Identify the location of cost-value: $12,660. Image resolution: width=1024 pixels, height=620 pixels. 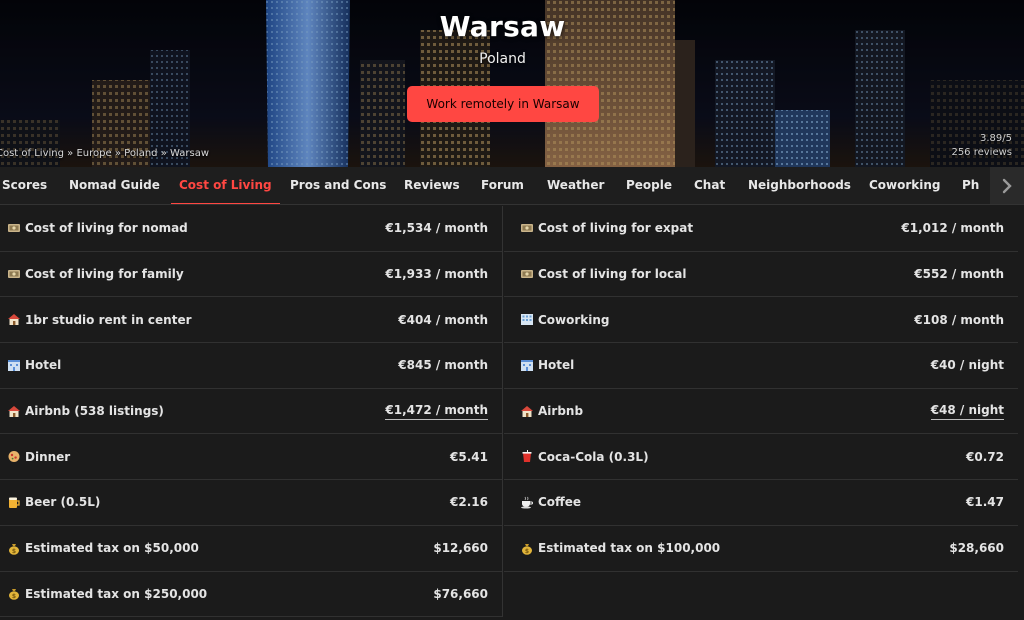
(460, 548).